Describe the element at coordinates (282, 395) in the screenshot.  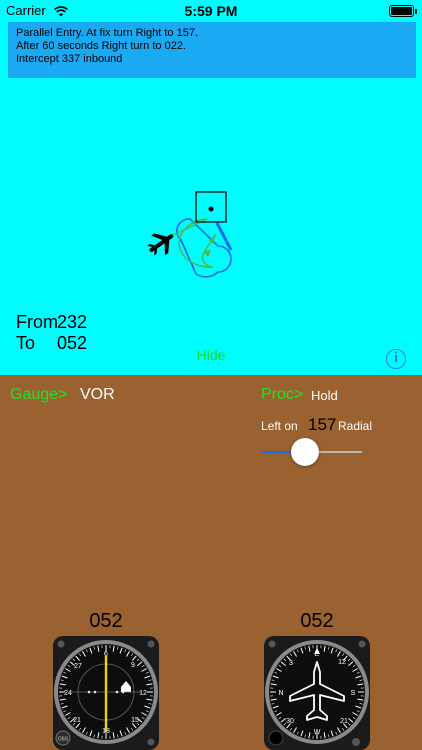
I see `procedure-selector-button: Proc>` at that location.